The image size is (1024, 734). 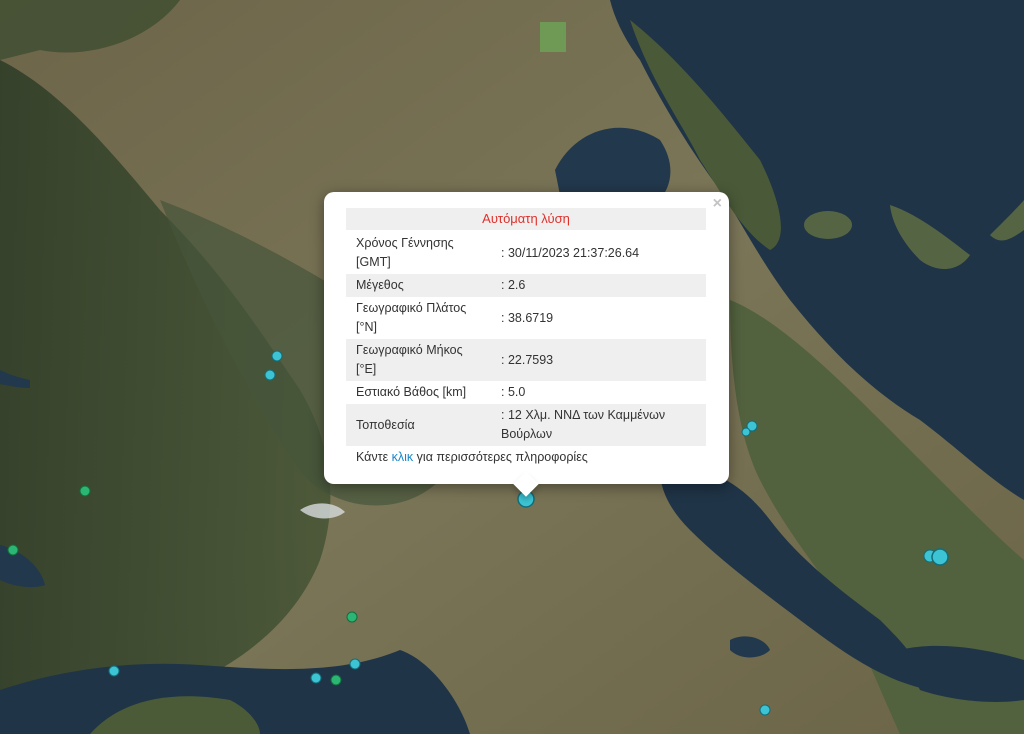 I want to click on location-label: Τοποθεσία, so click(x=385, y=424).